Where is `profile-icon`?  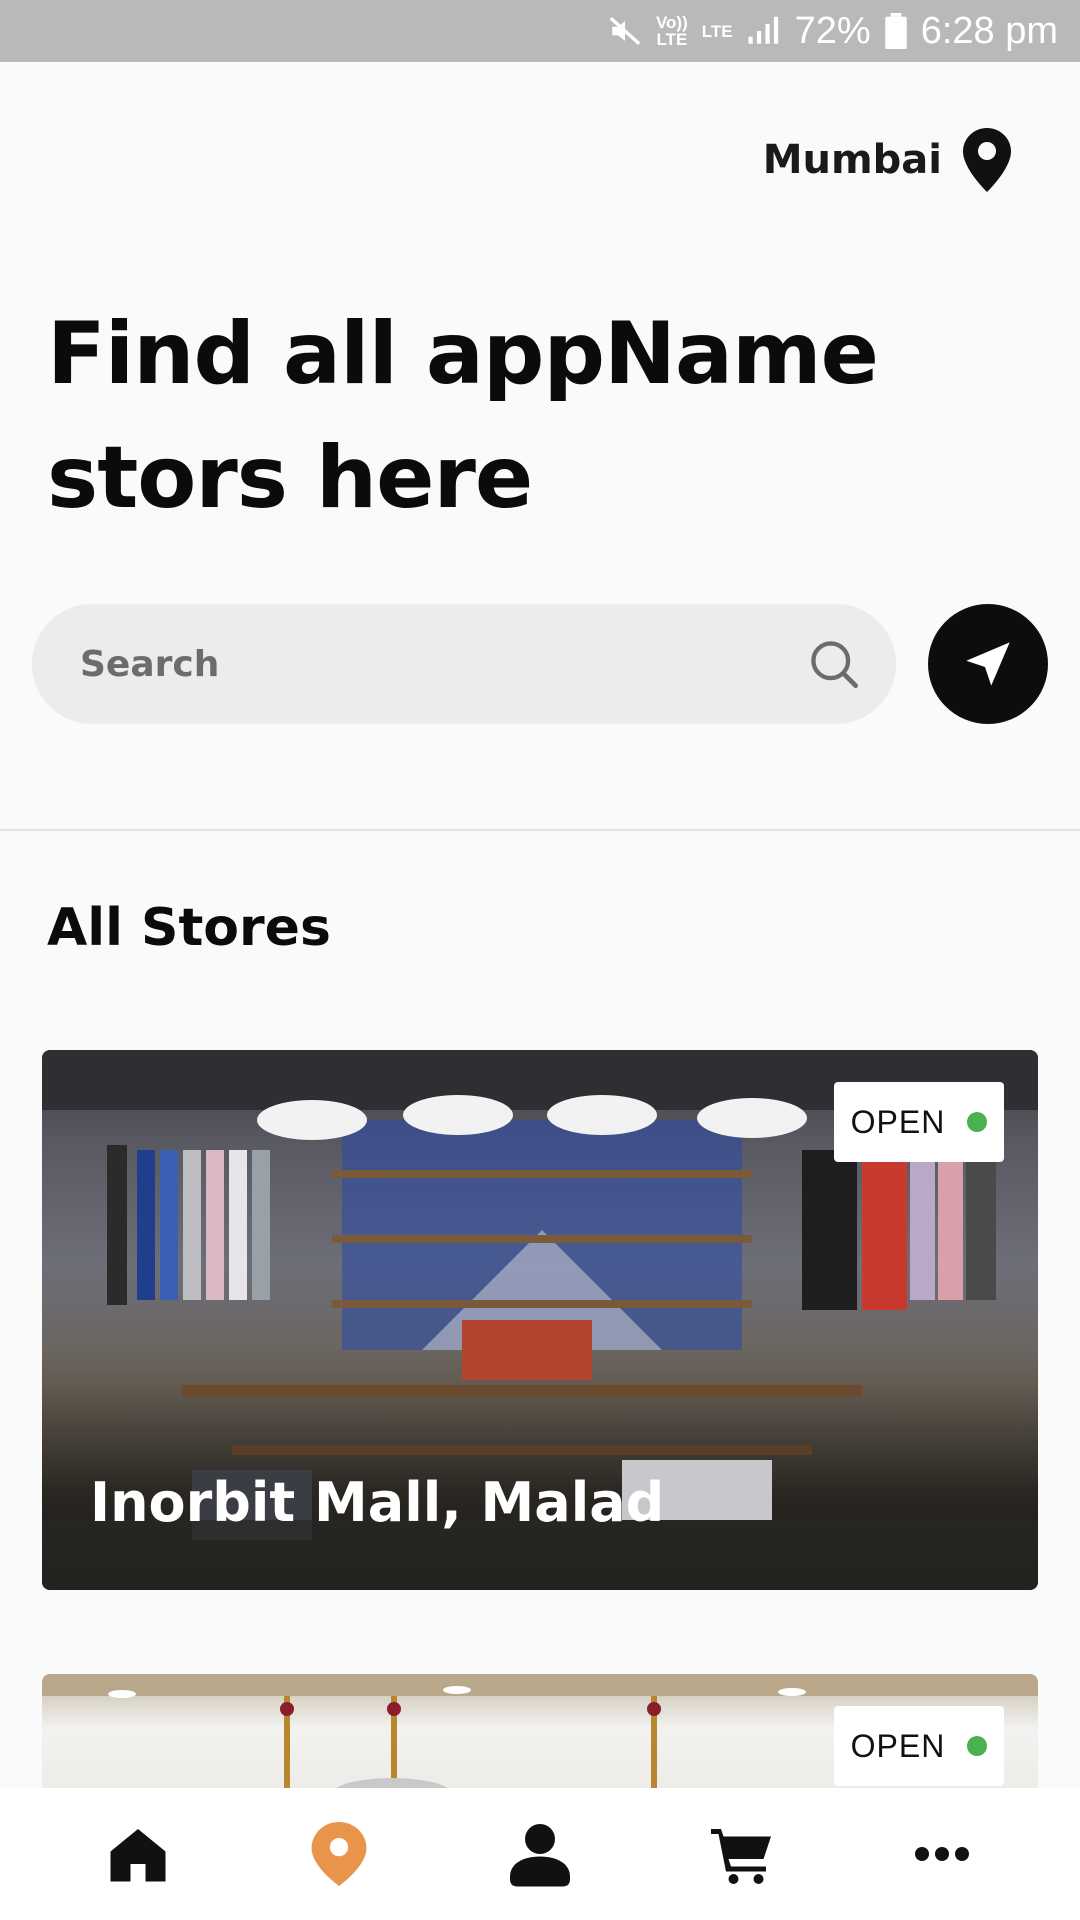
profile-icon is located at coordinates (539, 1855).